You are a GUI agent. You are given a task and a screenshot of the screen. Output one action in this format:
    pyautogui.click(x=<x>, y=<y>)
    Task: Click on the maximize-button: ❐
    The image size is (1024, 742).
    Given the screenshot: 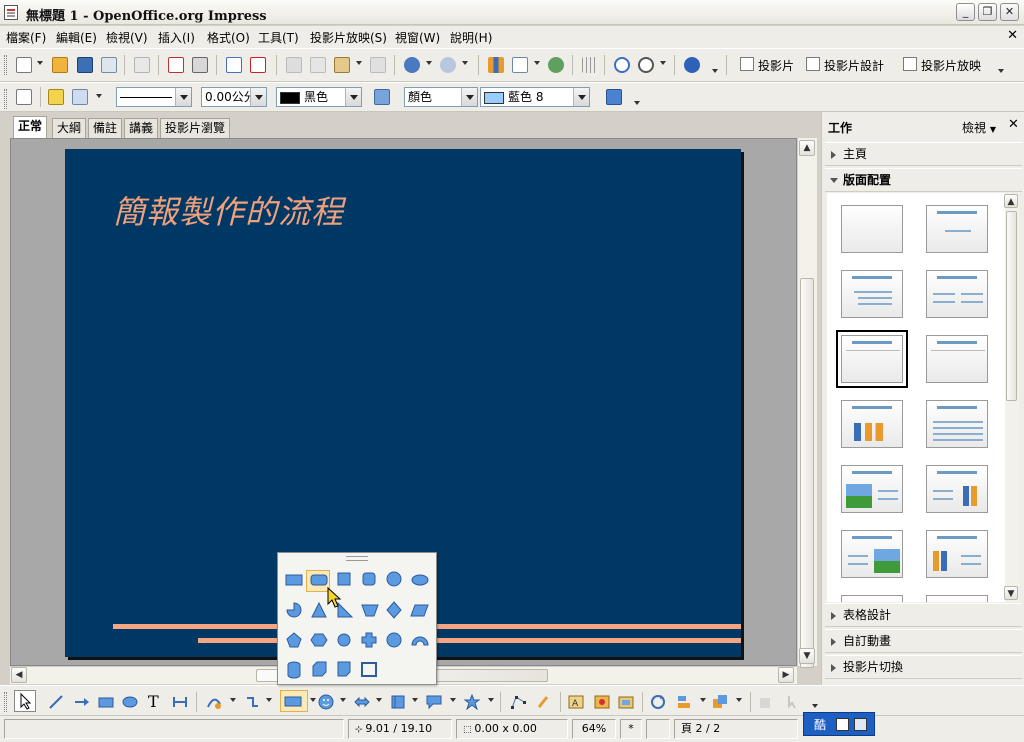 What is the action you would take?
    pyautogui.click(x=987, y=12)
    